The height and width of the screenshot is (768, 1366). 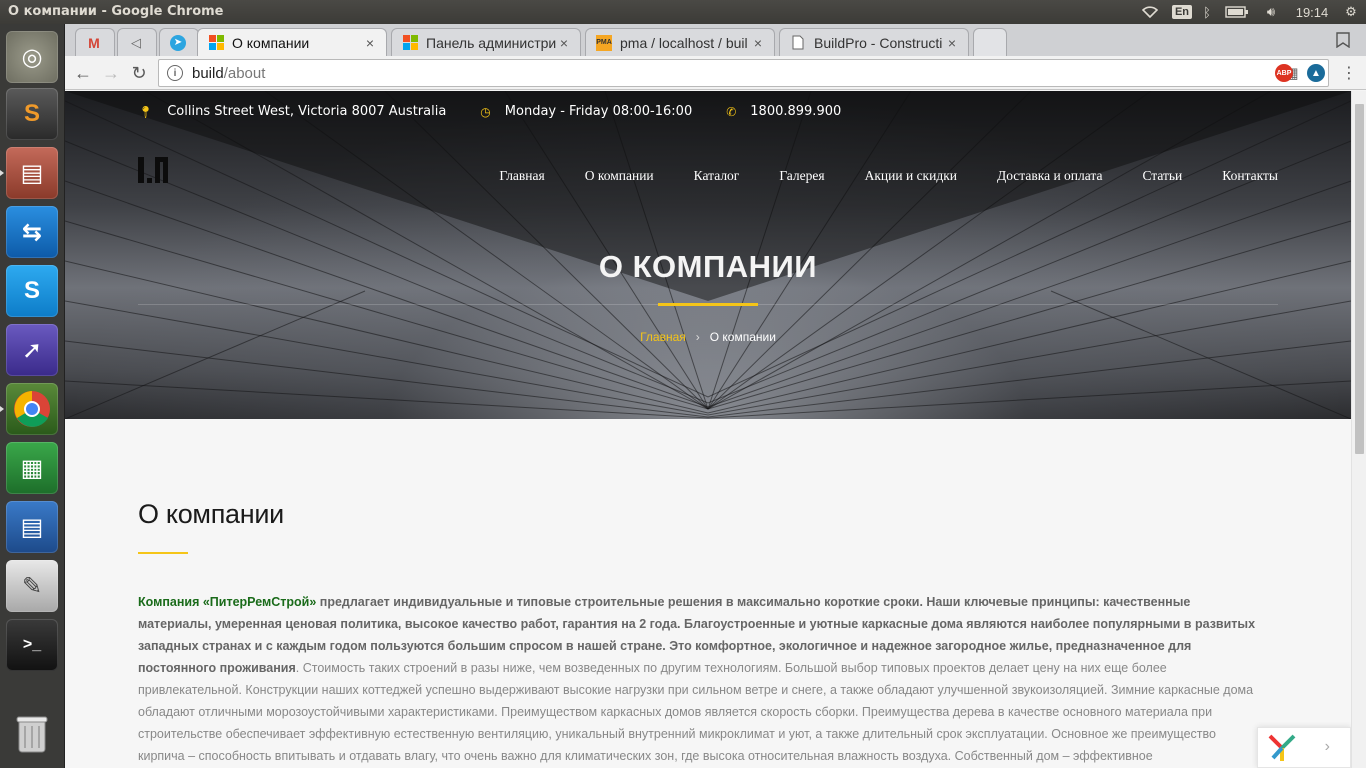 I want to click on audio-icon: ◁, so click(x=136, y=42).